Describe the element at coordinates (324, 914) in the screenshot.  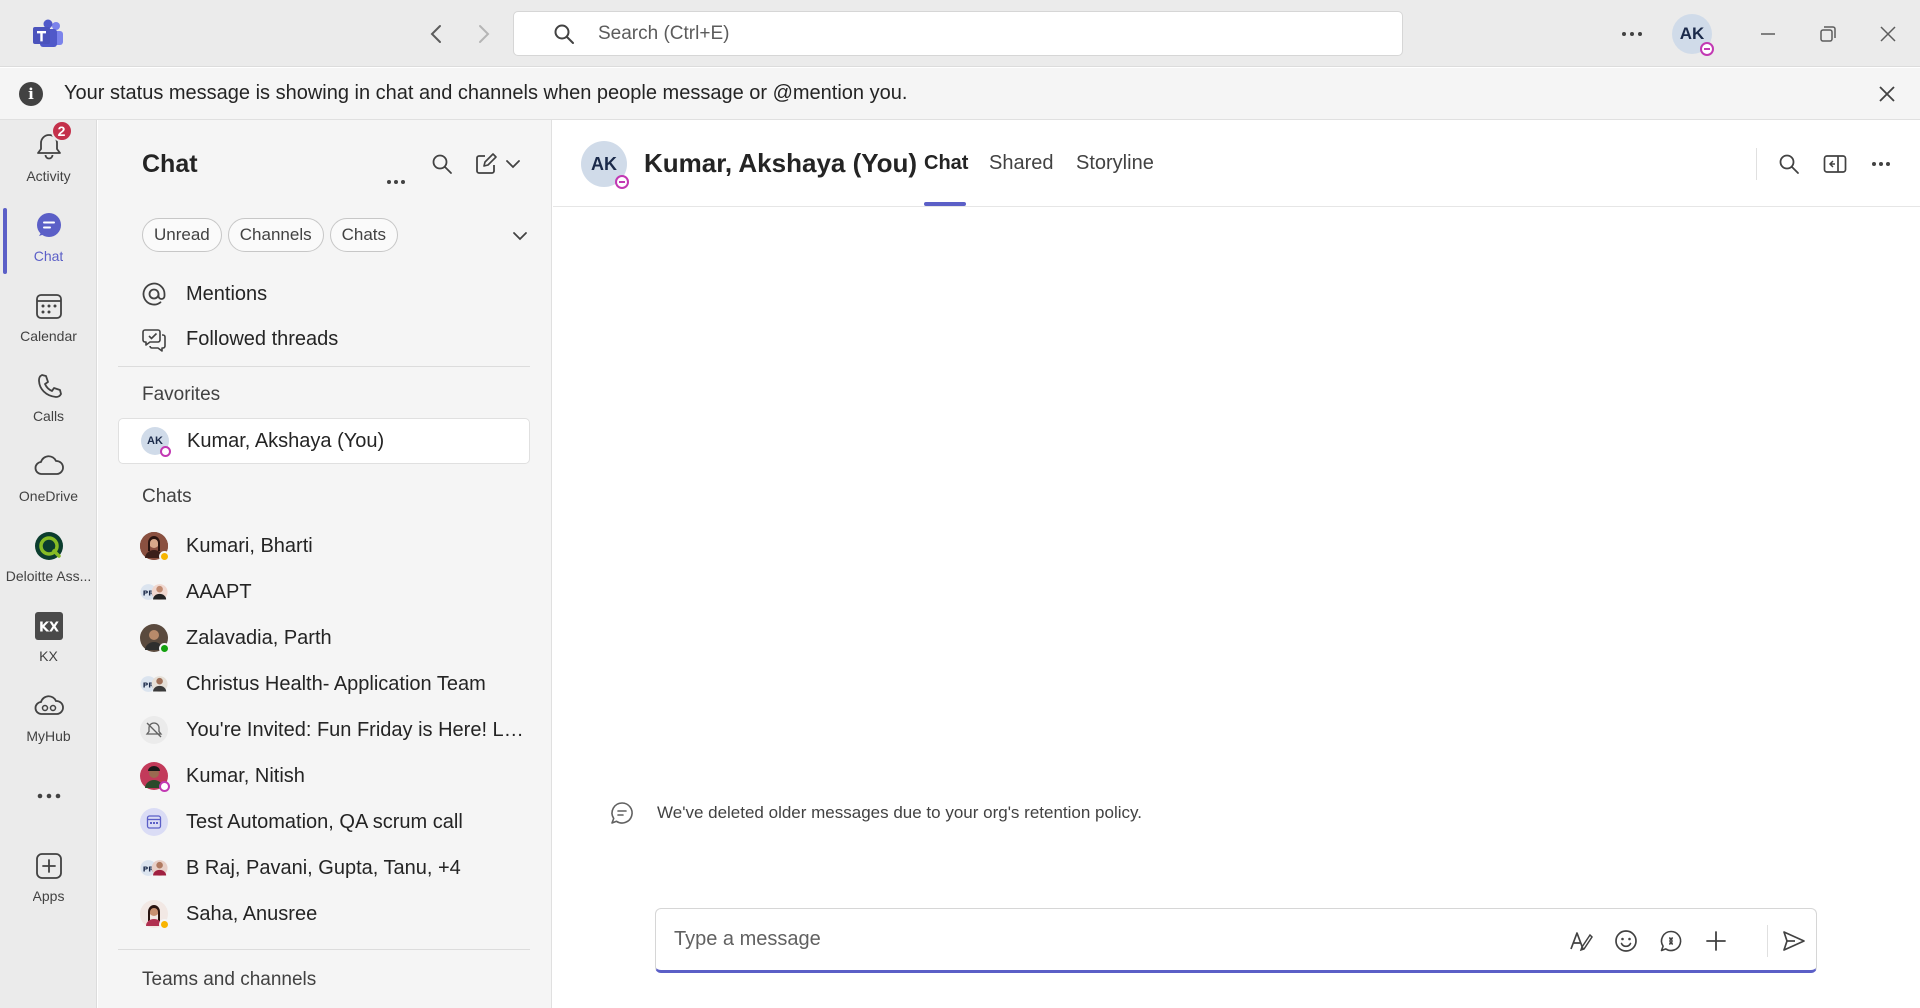
I see `chat-item-saha-anusree: Saha, Anusree` at that location.